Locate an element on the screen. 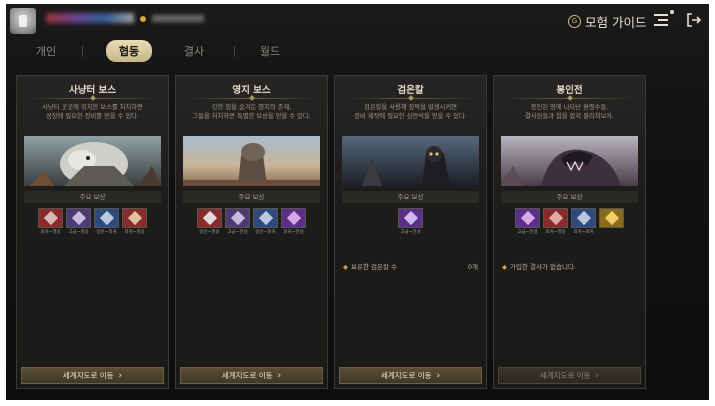 The width and height of the screenshot is (715, 406). reward-item: 희귀~전설 is located at coordinates (293, 222).